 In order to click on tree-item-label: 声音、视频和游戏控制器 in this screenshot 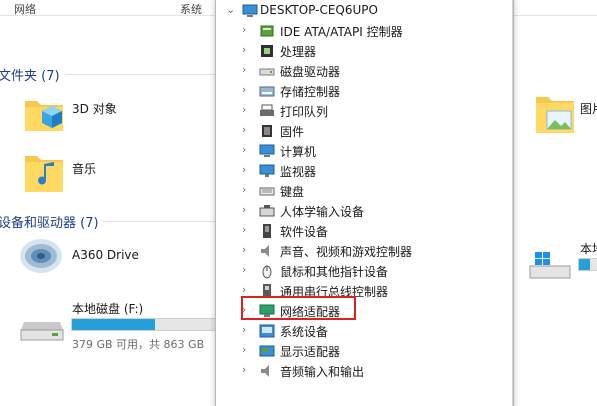, I will do `click(346, 252)`.